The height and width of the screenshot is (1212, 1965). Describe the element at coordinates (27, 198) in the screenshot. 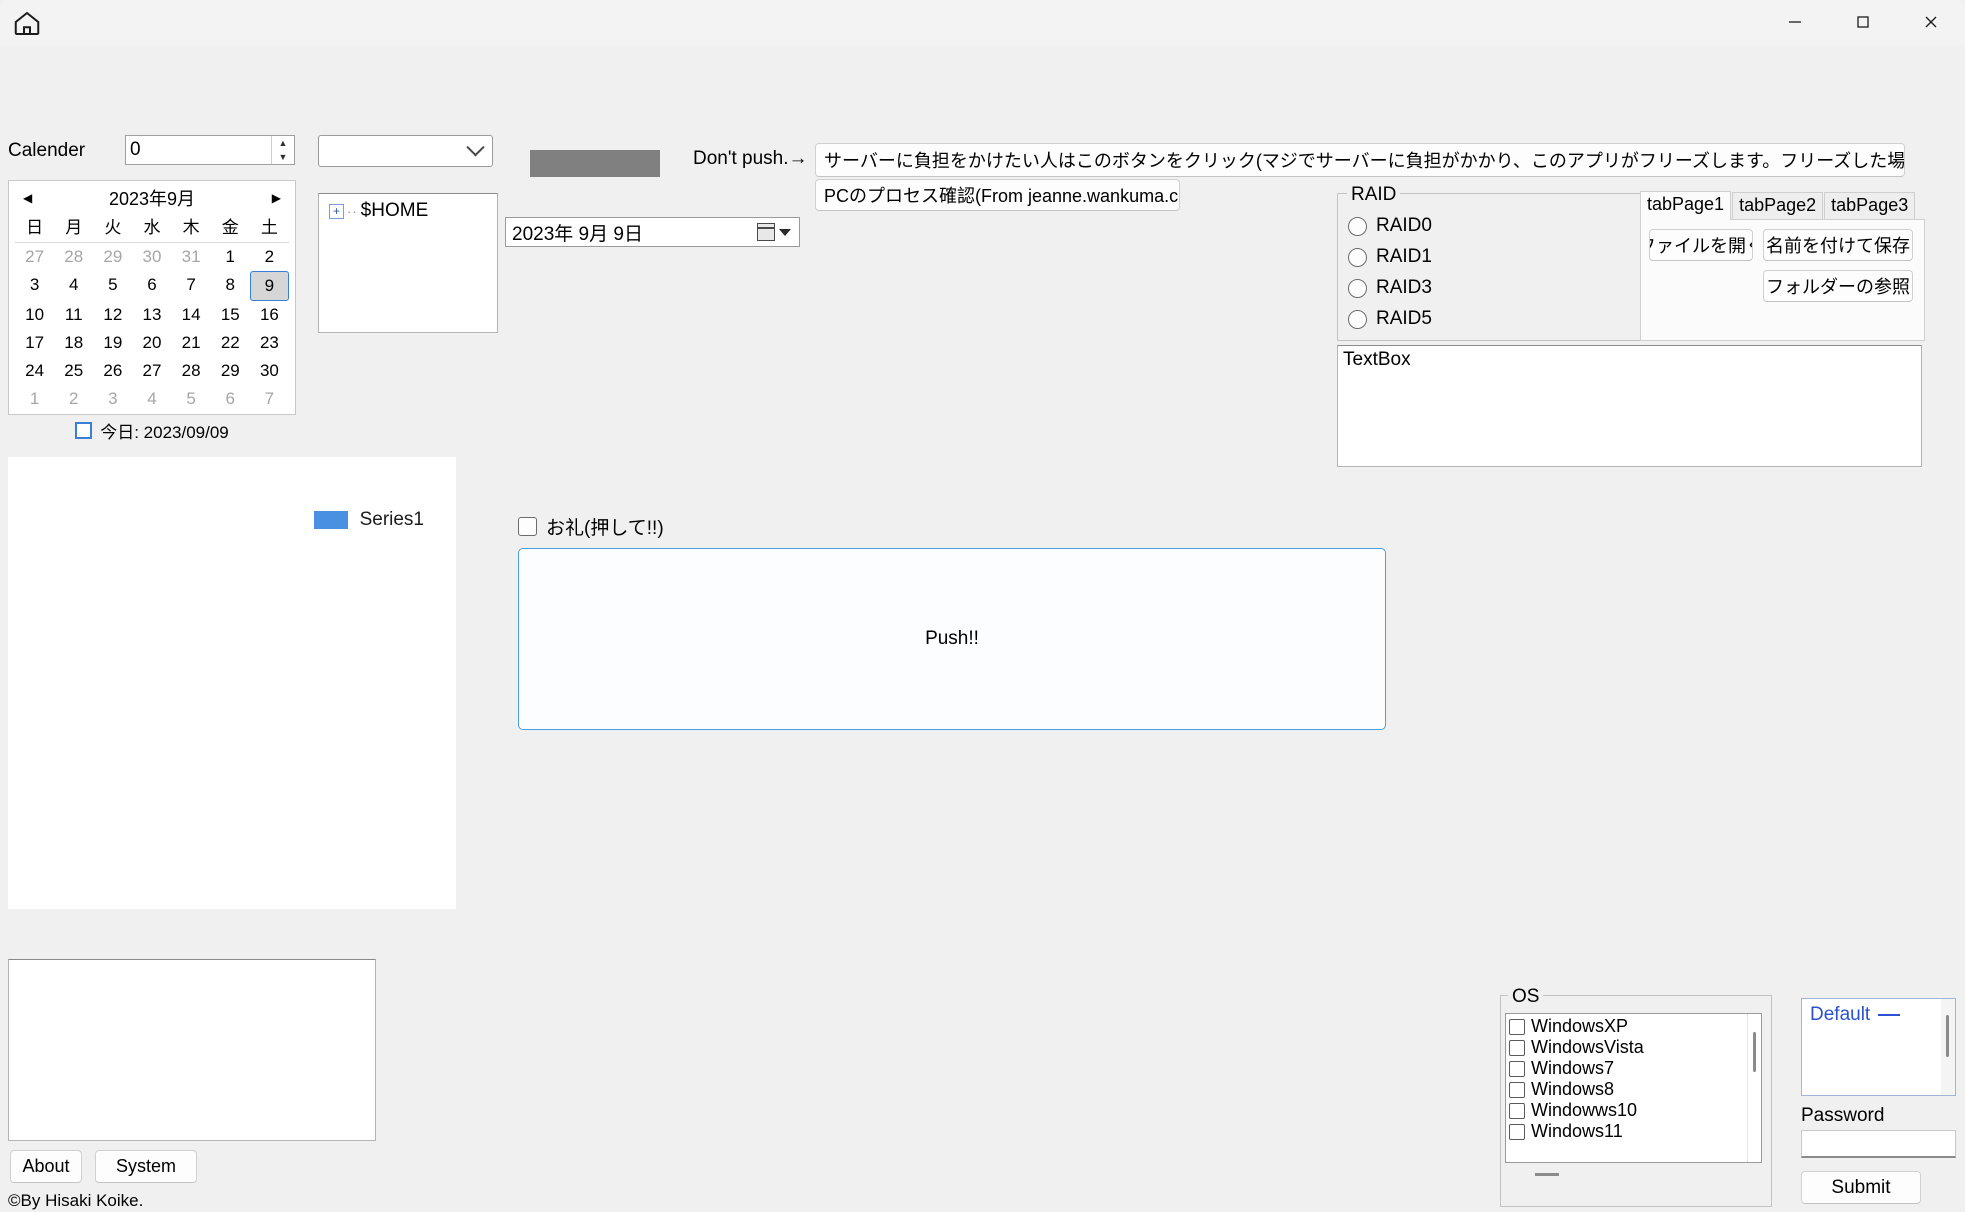

I see `calendar-prev-icon: ◀` at that location.